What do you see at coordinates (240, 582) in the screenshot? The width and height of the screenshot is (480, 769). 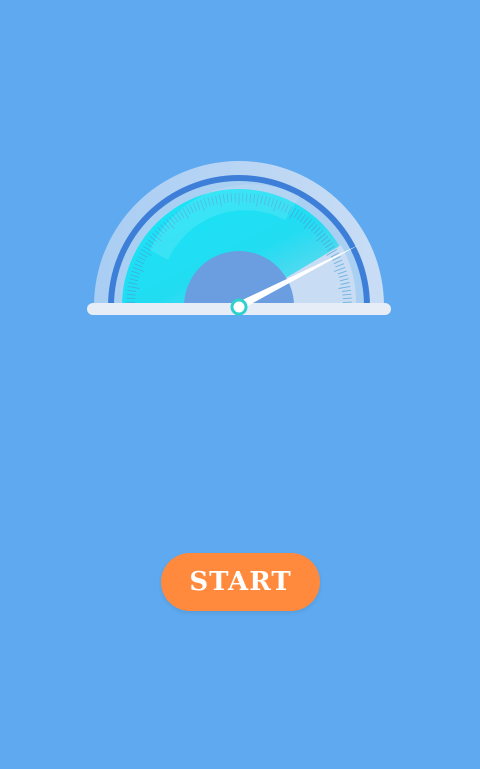 I see `start-button: START` at bounding box center [240, 582].